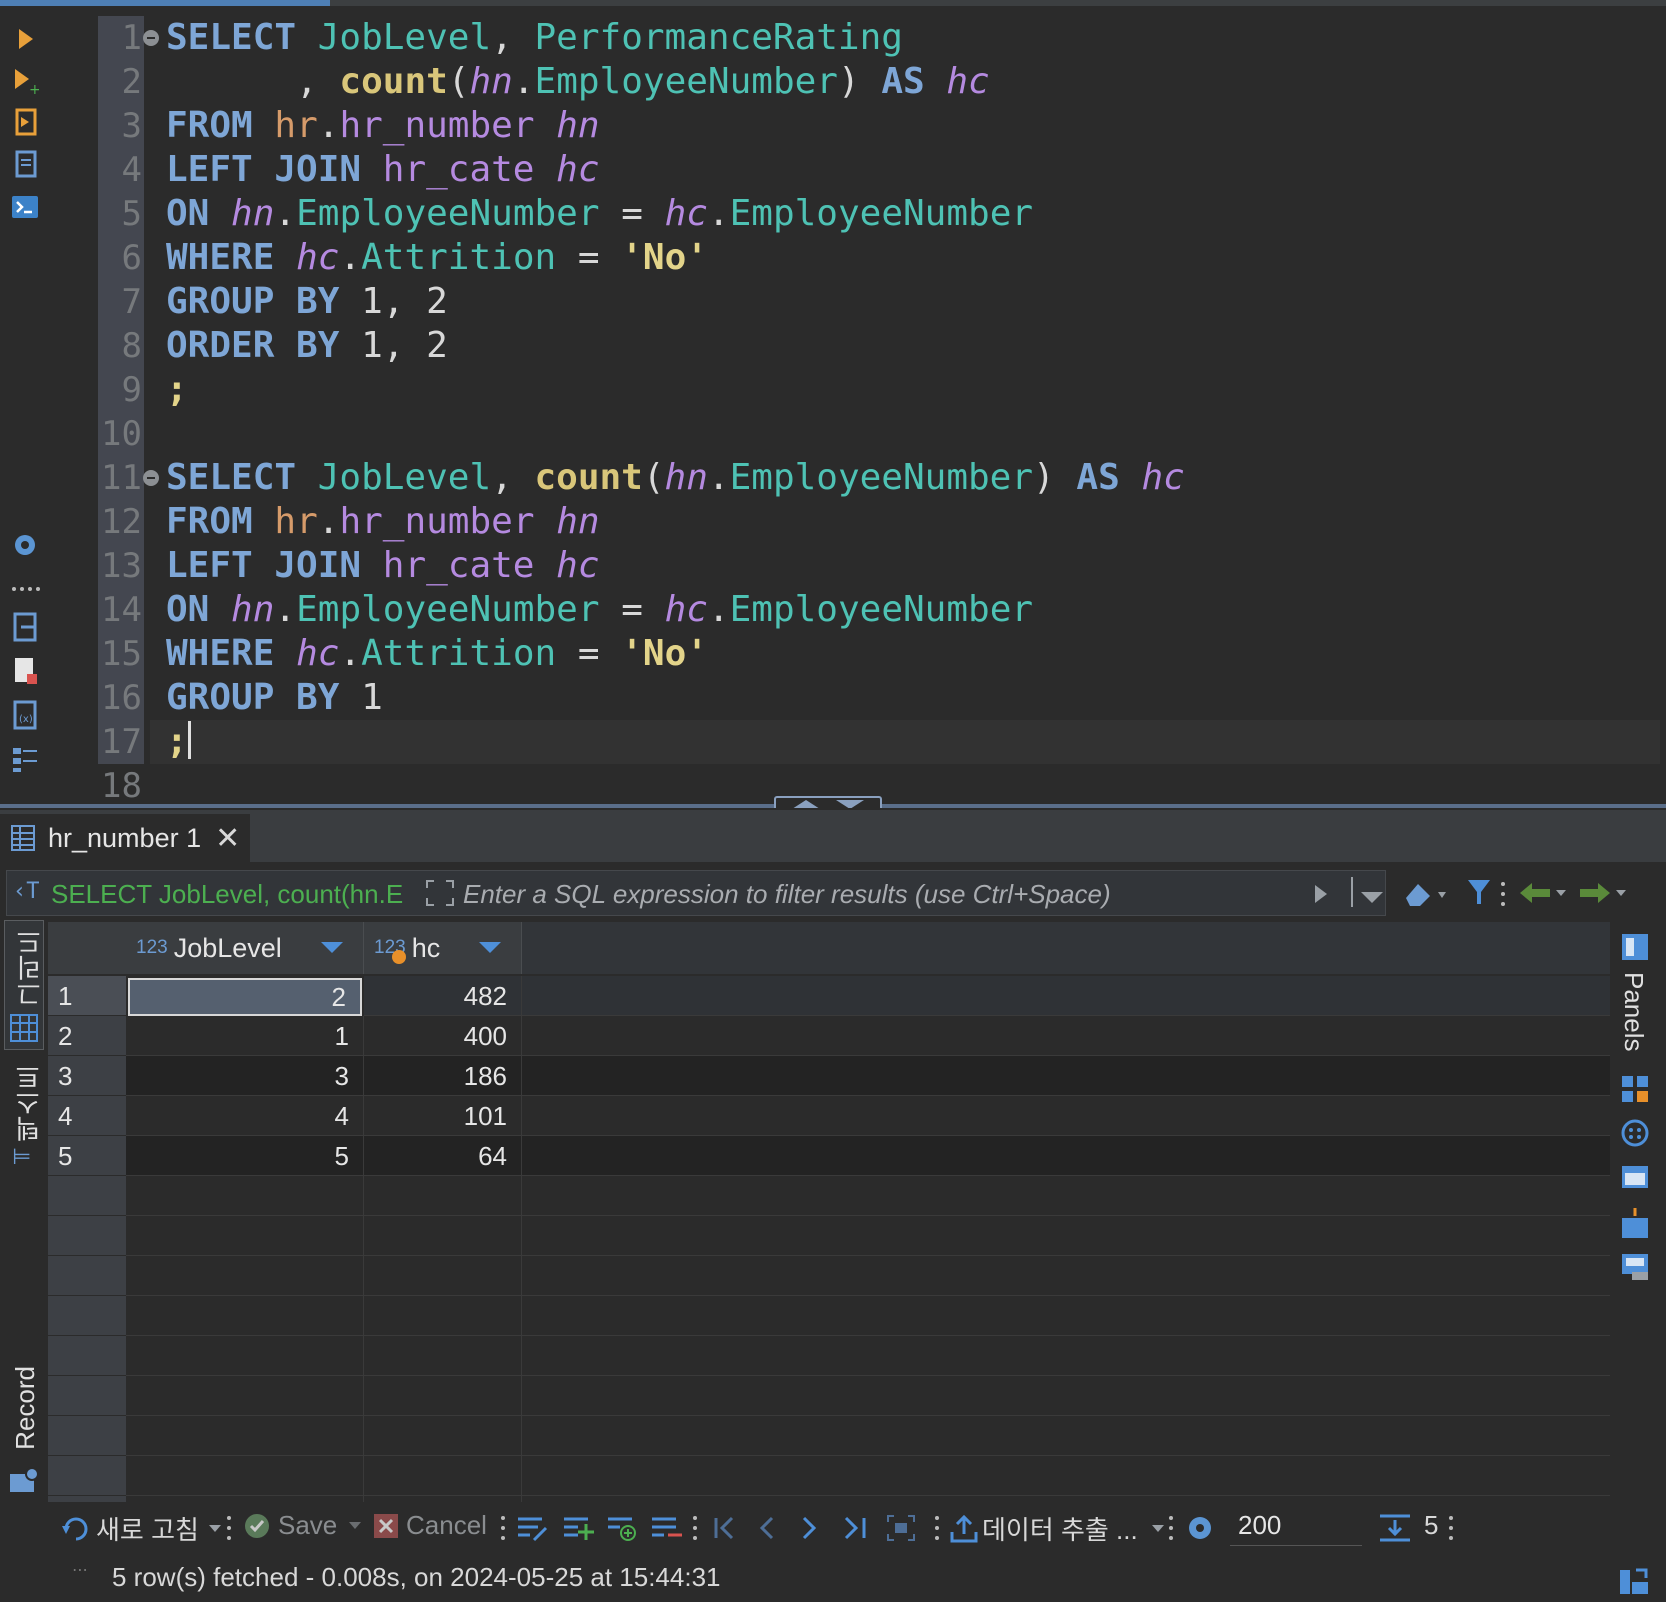 The width and height of the screenshot is (1666, 1602). I want to click on table-cell: 64, so click(443, 1156).